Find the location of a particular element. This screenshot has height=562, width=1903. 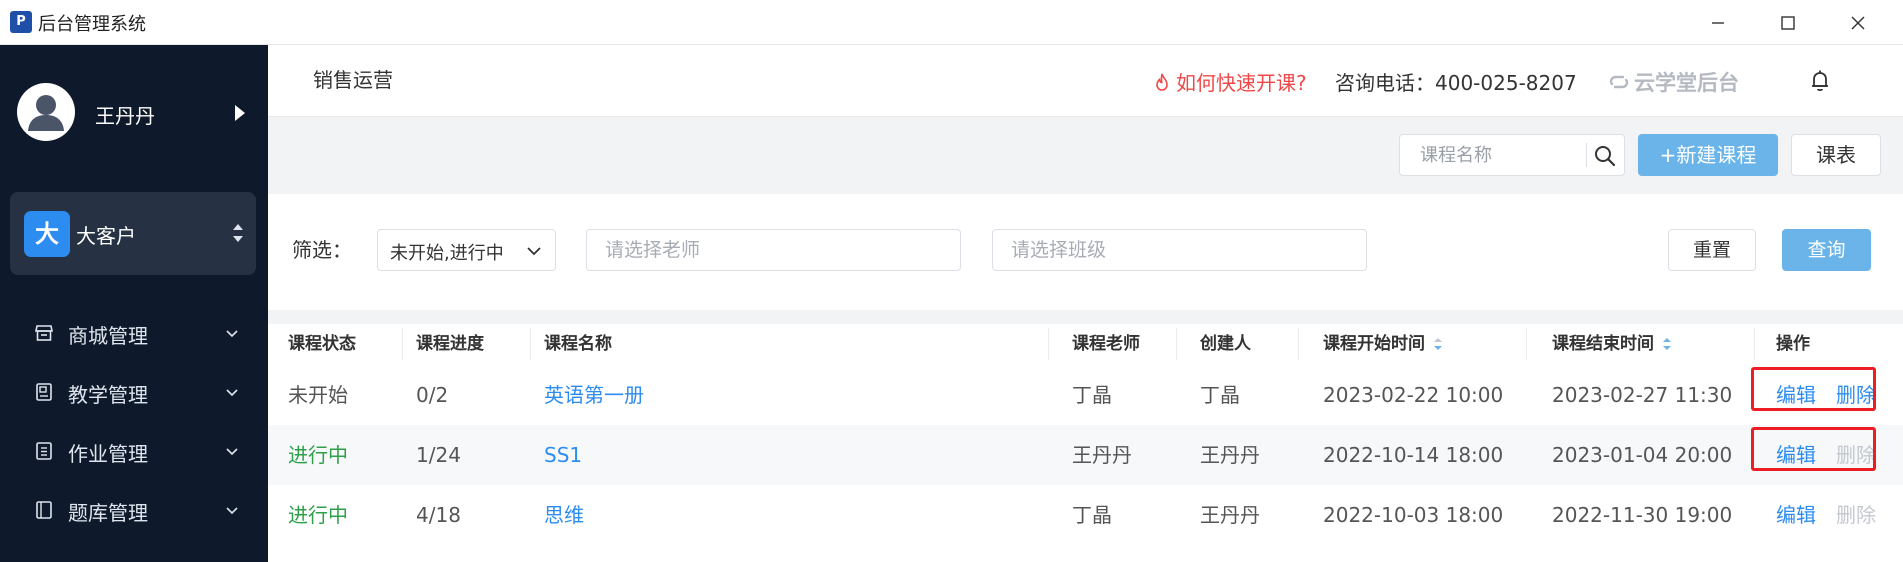

org-switcher: 大 大客户 is located at coordinates (133, 233).